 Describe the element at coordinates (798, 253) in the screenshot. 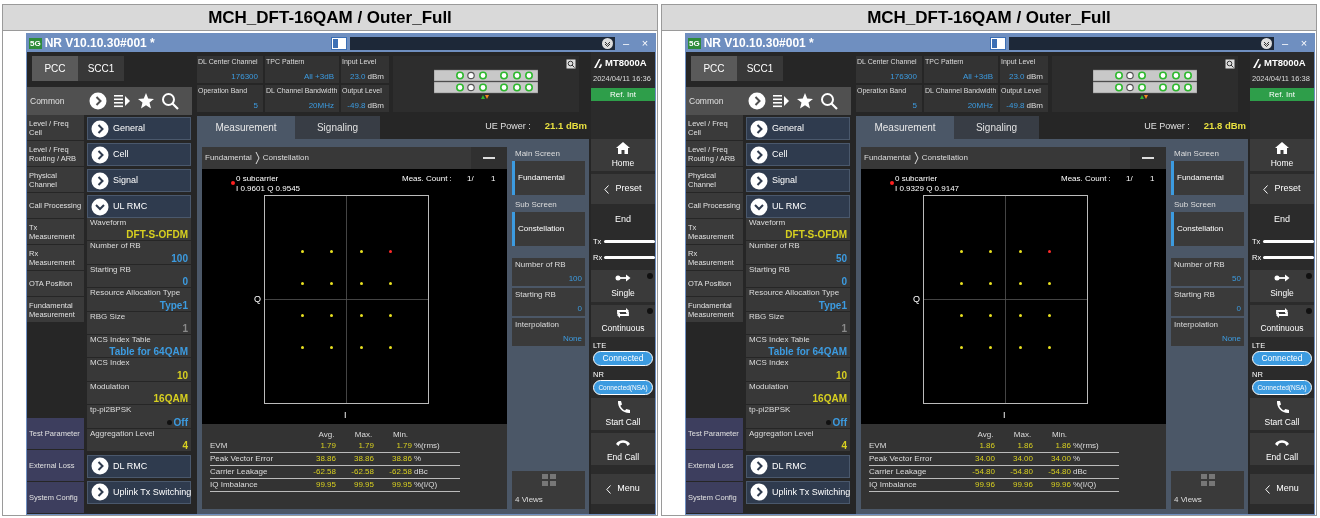

I see `setting-row: Number of RB 50` at that location.